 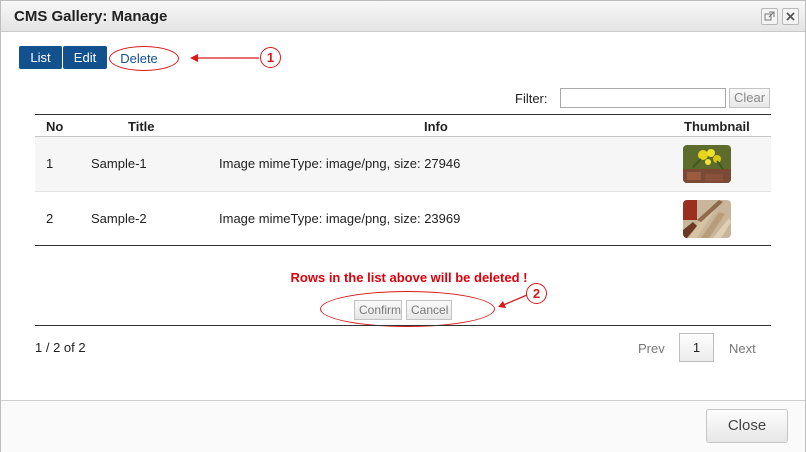 What do you see at coordinates (407, 309) in the screenshot?
I see `annotation-ellipse-confirm-buttons` at bounding box center [407, 309].